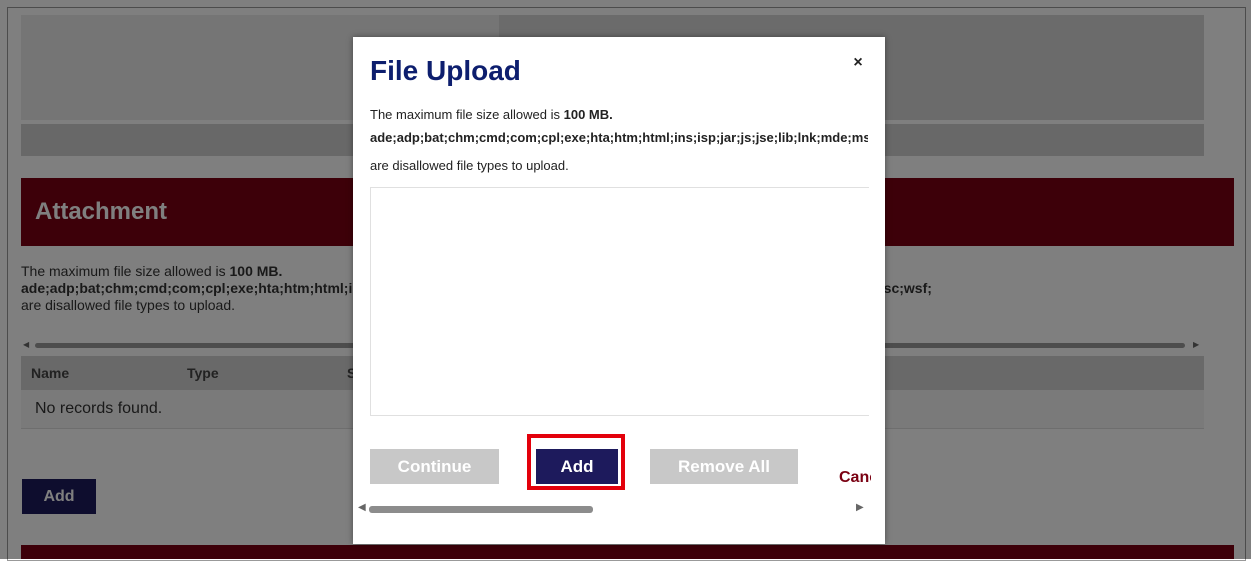 The width and height of the screenshot is (1251, 561). I want to click on continue-button: Continue, so click(434, 466).